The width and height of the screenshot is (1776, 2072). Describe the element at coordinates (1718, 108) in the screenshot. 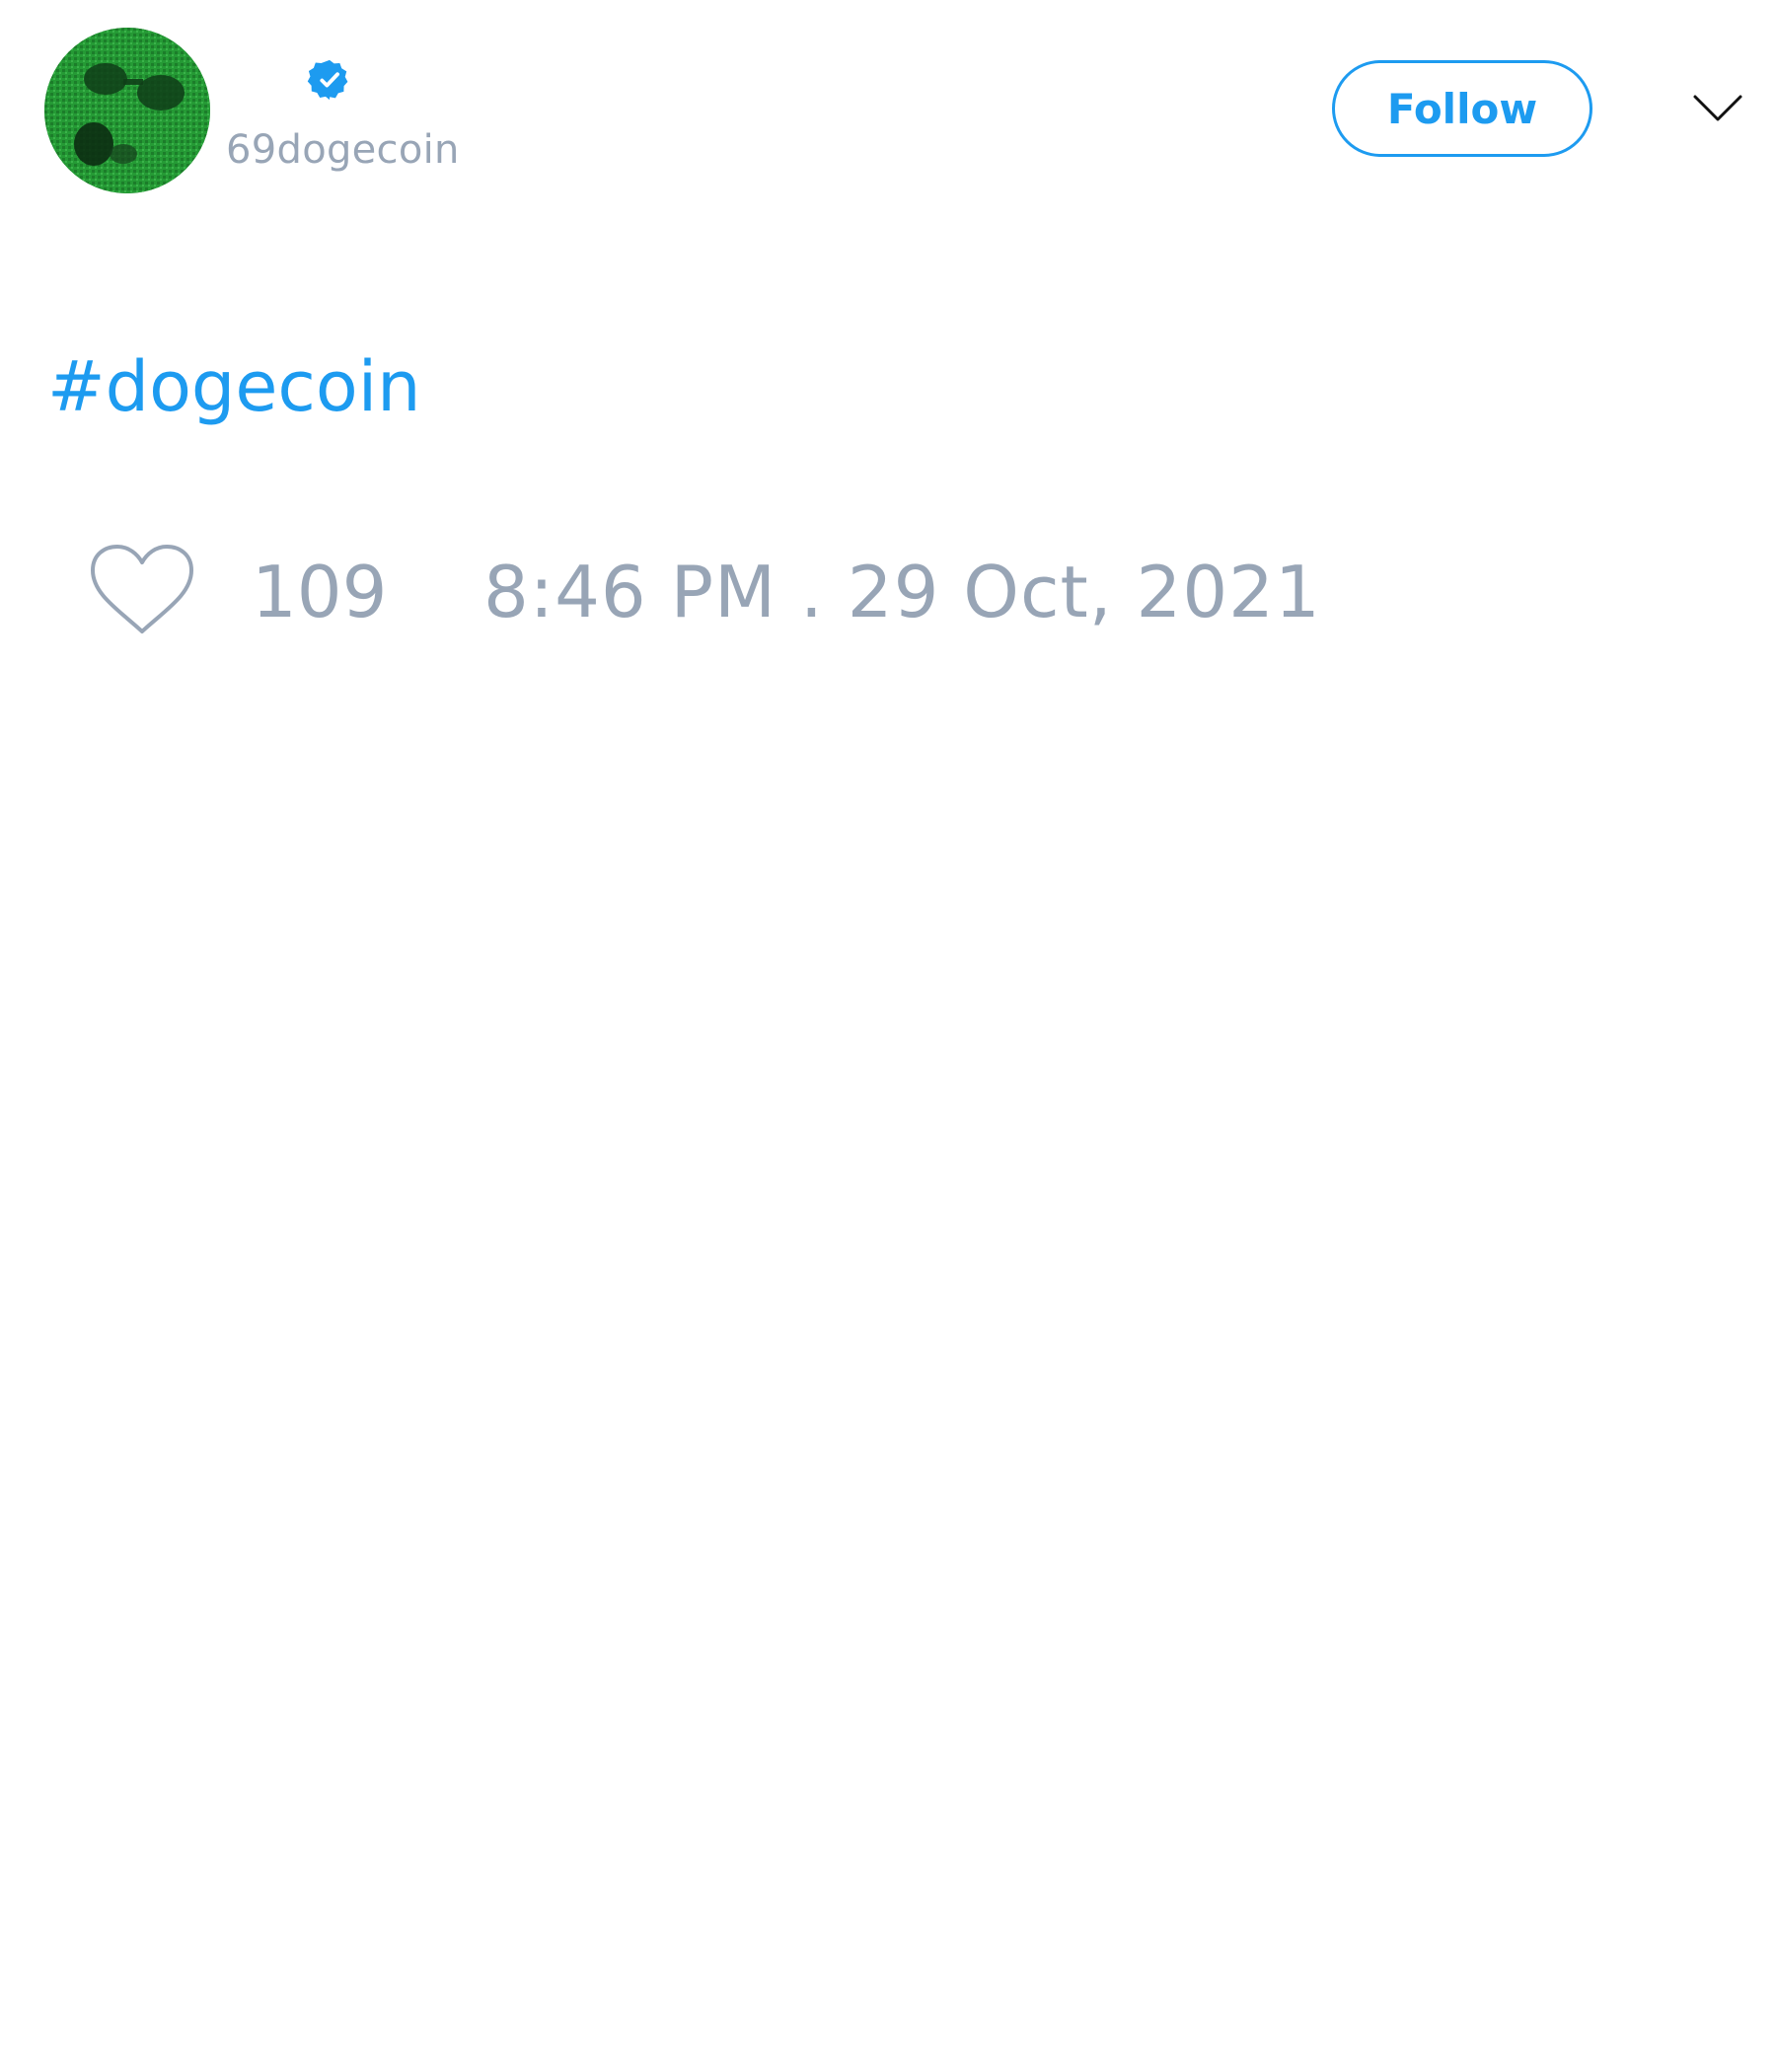

I see `chevron-down-icon` at that location.